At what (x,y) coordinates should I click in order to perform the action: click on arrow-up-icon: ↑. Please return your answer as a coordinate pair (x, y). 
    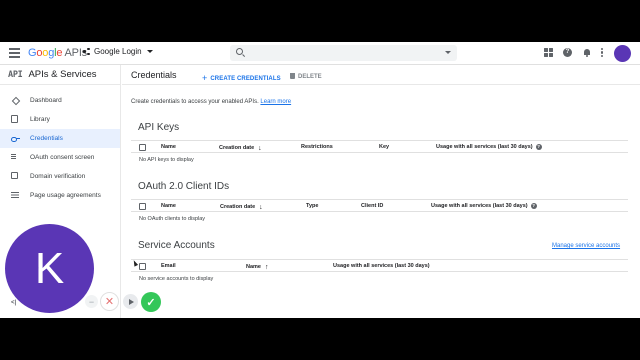
    Looking at the image, I should click on (266, 267).